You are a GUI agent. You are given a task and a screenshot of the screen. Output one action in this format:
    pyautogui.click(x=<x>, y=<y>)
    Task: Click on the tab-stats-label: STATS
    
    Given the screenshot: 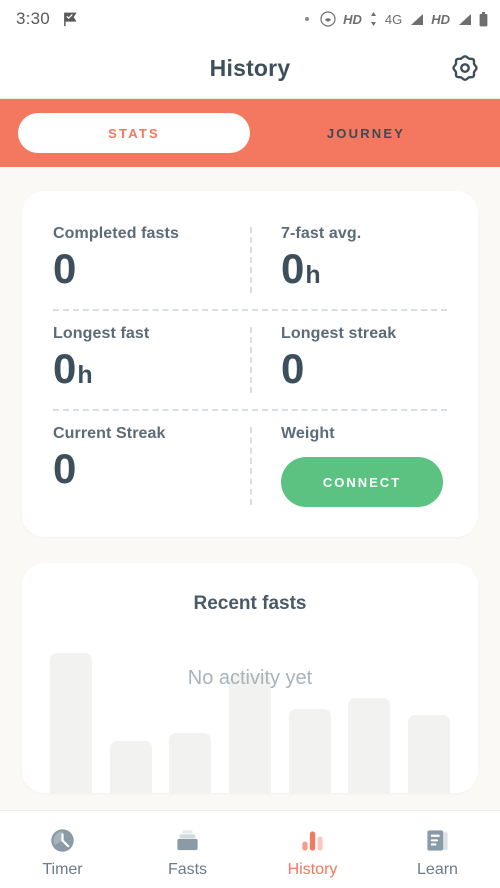 What is the action you would take?
    pyautogui.click(x=134, y=133)
    